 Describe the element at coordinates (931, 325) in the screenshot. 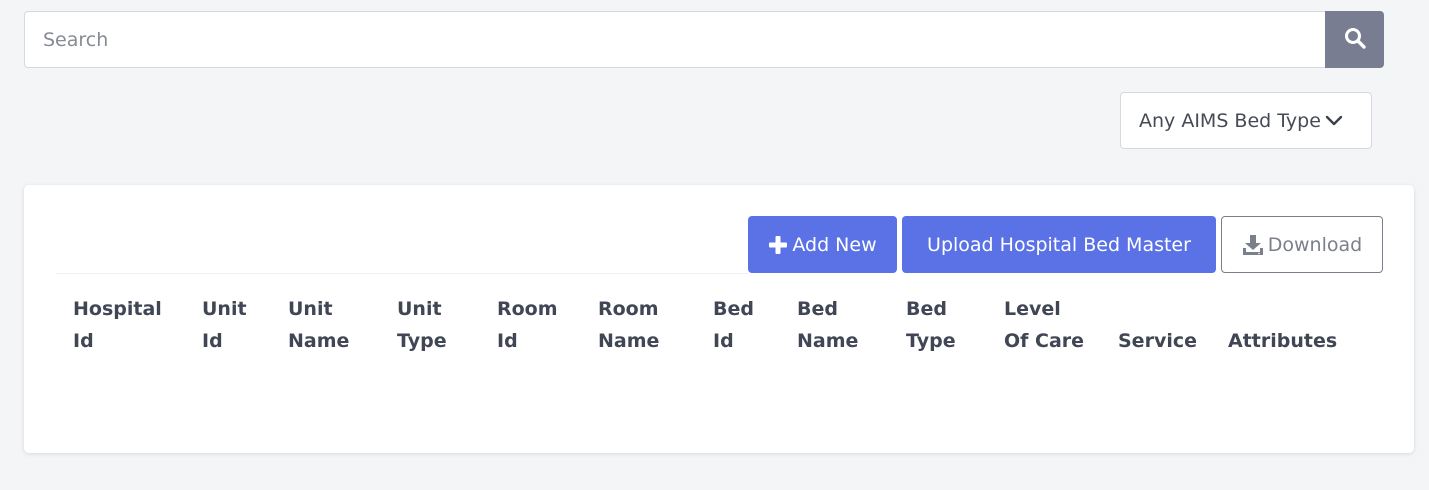

I see `column-header-bed-type: Bed Type` at that location.